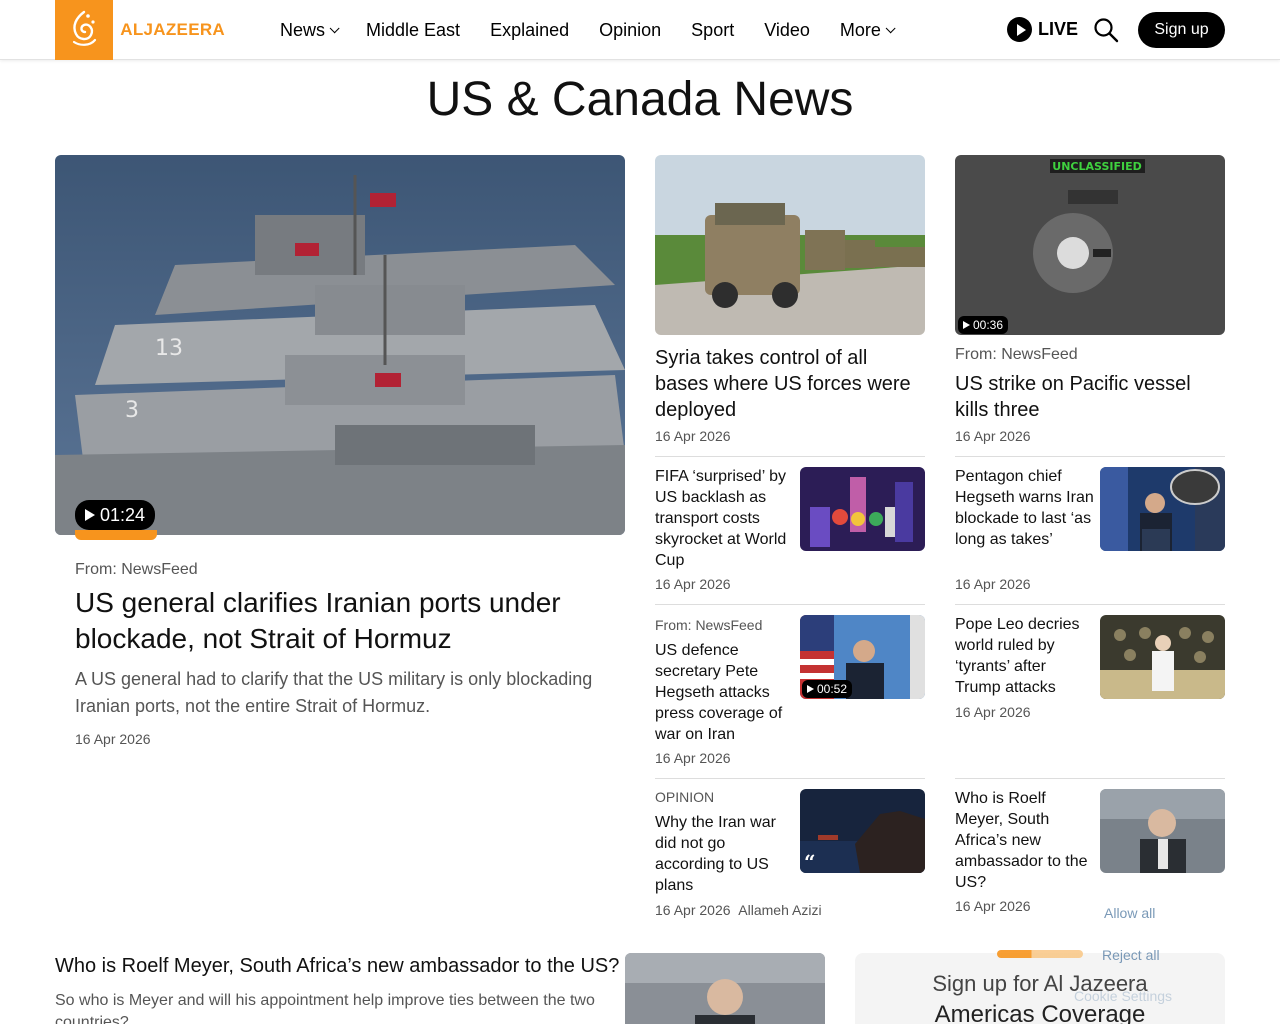 The height and width of the screenshot is (1024, 1280). Describe the element at coordinates (640, 99) in the screenshot. I see `page-title: US & Canada News` at that location.